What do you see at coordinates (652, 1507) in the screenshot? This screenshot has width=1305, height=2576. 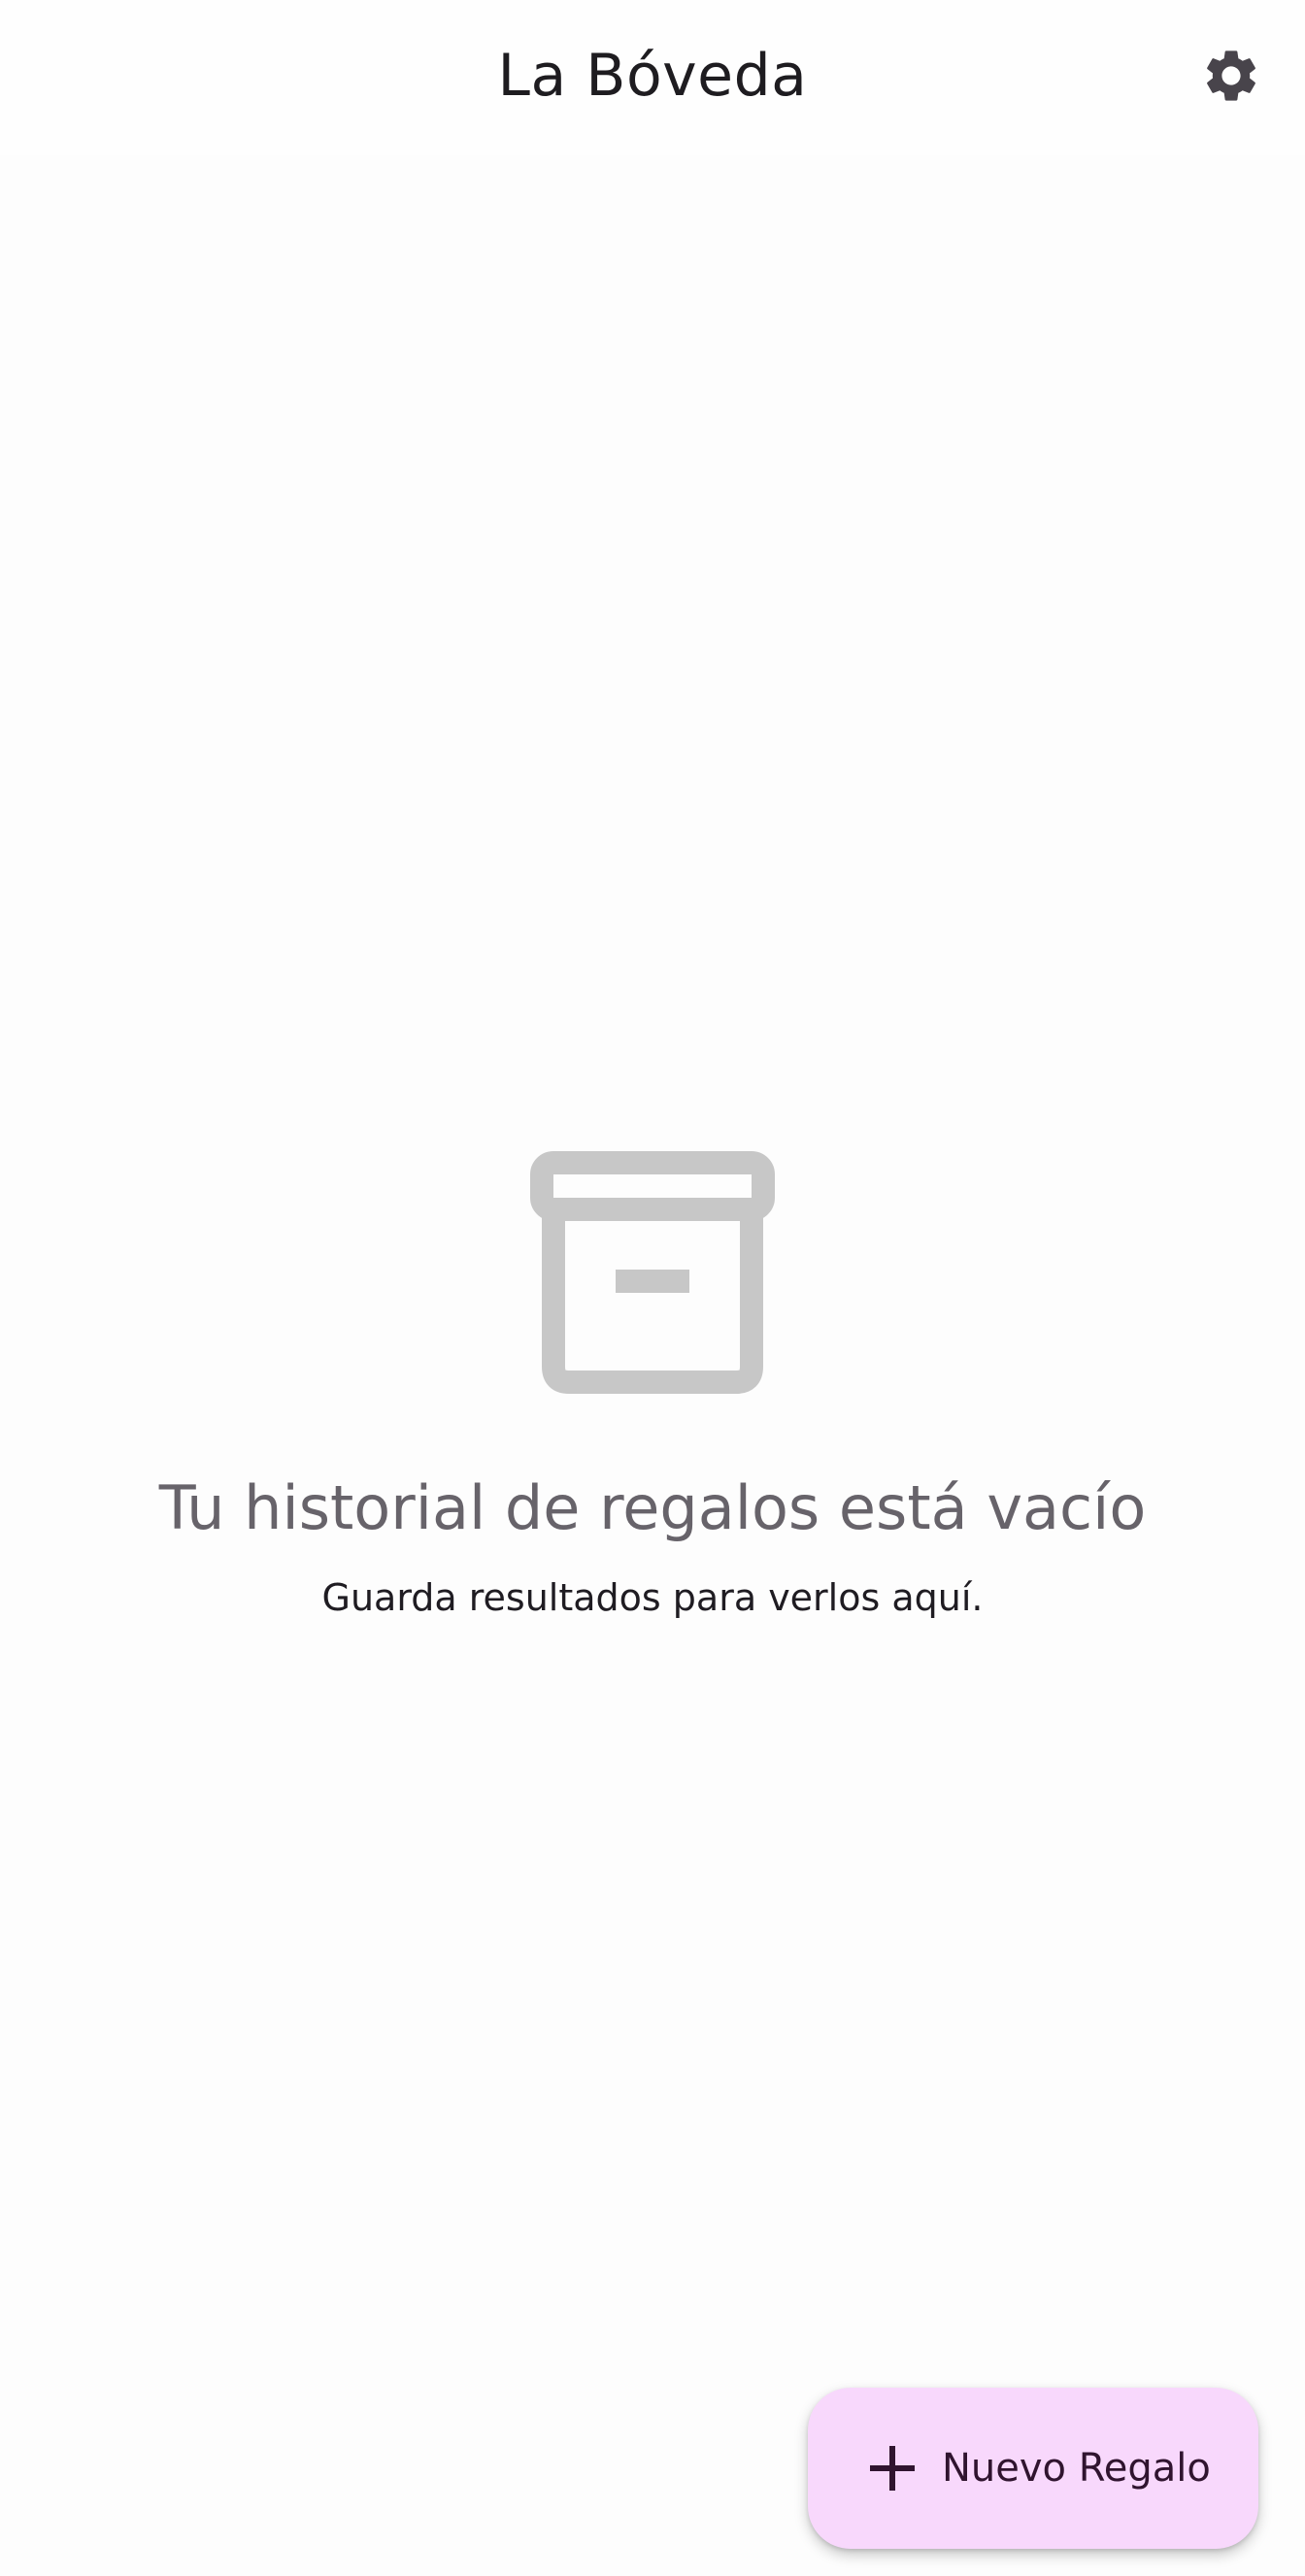 I see `empty-state-title: Tu historial de regalos está vacío` at bounding box center [652, 1507].